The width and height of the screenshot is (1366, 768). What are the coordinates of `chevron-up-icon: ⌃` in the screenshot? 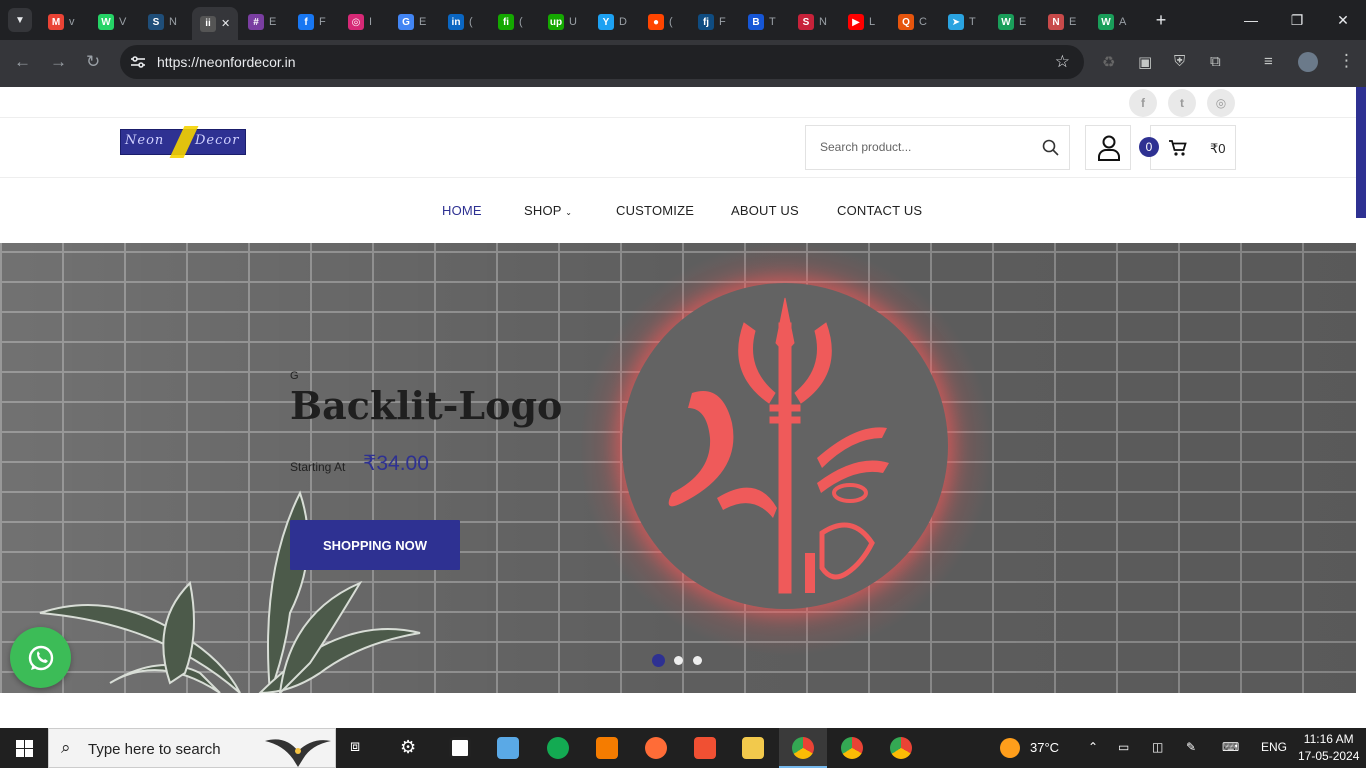 It's located at (1093, 747).